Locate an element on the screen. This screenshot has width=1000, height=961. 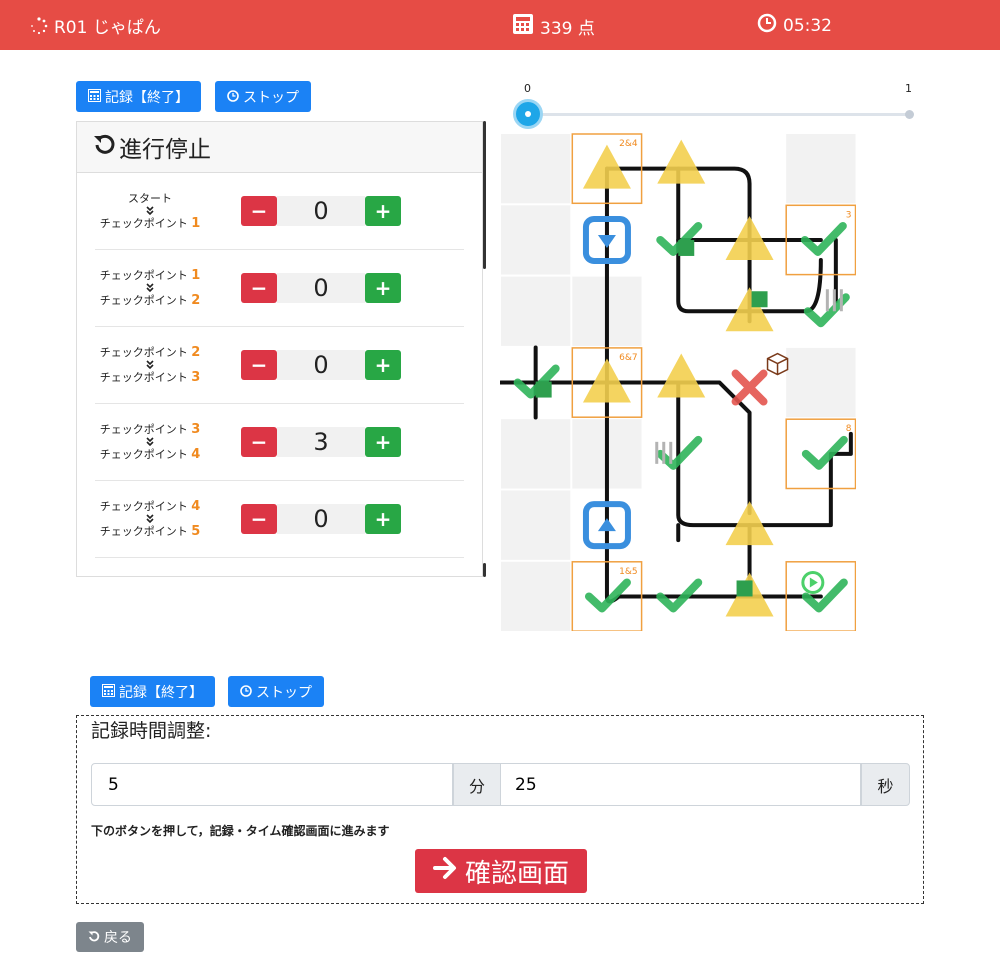
checkpoint-label: 3 is located at coordinates (849, 215).